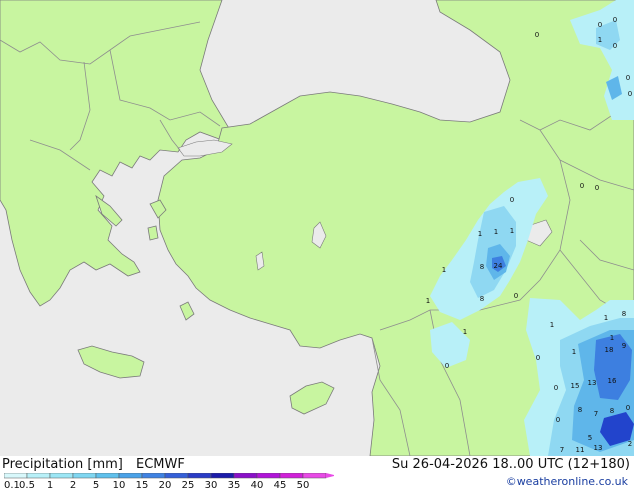 This screenshot has height=490, width=634. Describe the element at coordinates (257, 484) in the screenshot. I see `legend-tick-label: 40` at that location.